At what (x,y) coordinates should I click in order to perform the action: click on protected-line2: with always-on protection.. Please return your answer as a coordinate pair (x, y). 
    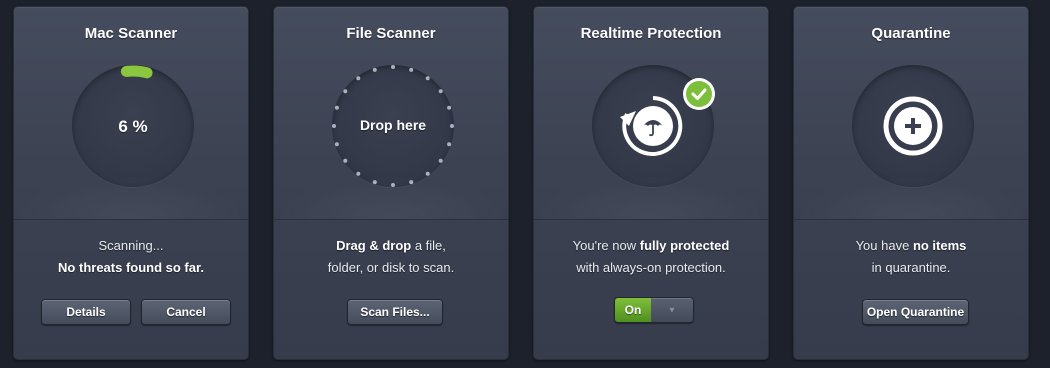
    Looking at the image, I should click on (651, 267).